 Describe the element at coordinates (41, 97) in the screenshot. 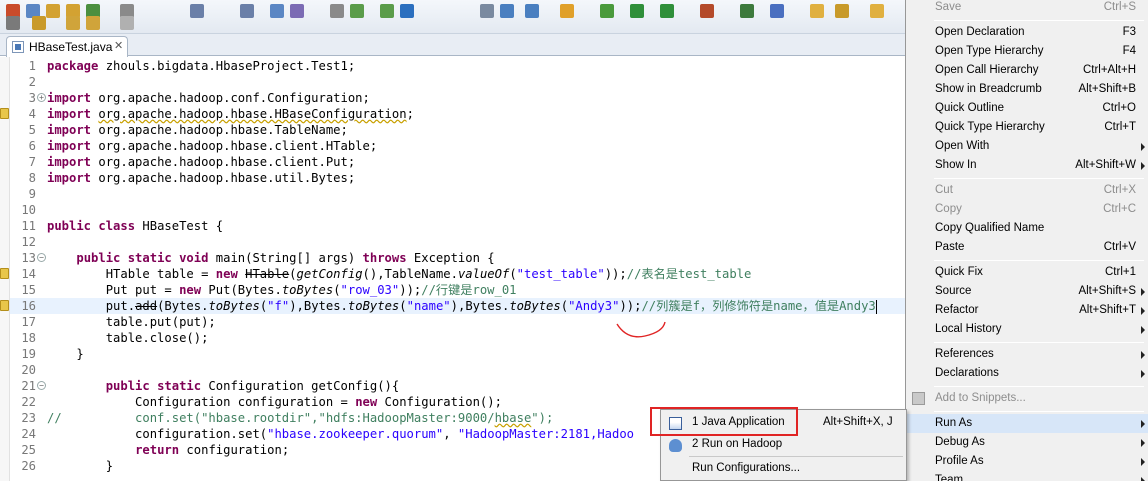

I see `fold-toggle-icon: +` at that location.